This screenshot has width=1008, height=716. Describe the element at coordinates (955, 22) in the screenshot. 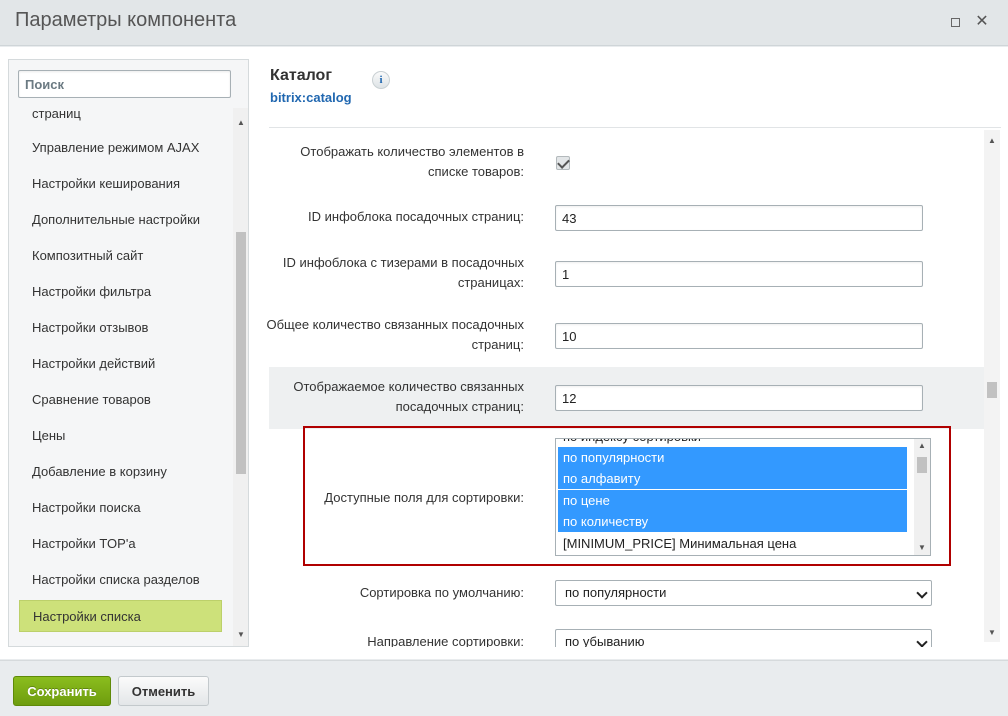

I see `maximize-icon` at that location.